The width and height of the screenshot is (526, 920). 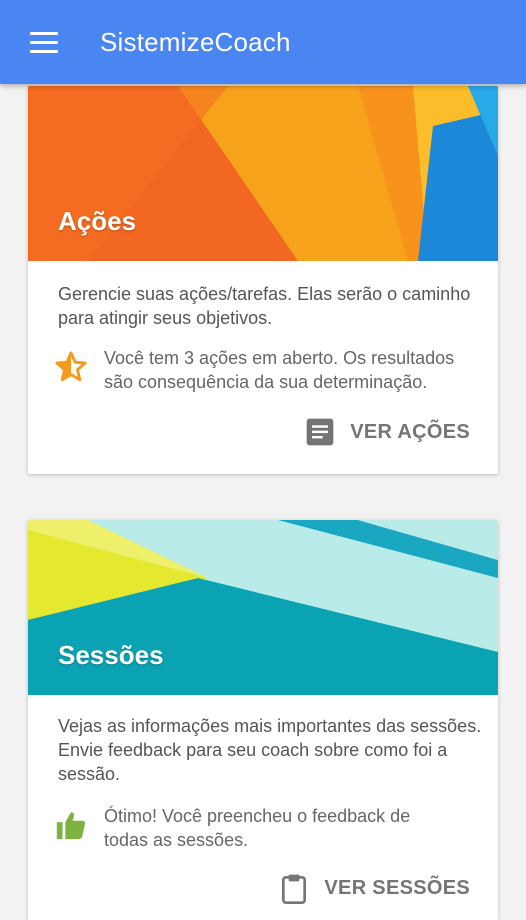 I want to click on ver-sessoes-button: VER SESSÕES, so click(x=374, y=888).